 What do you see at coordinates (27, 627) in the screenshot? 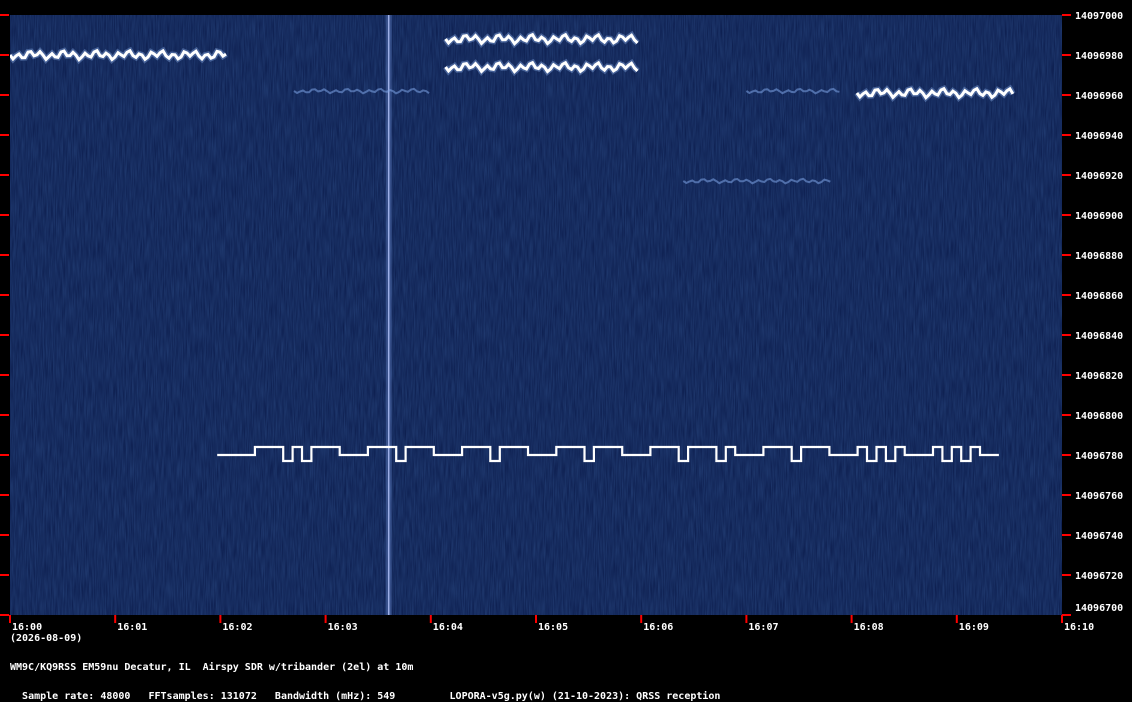
I see `x-tick-label-0: 16:00` at bounding box center [27, 627].